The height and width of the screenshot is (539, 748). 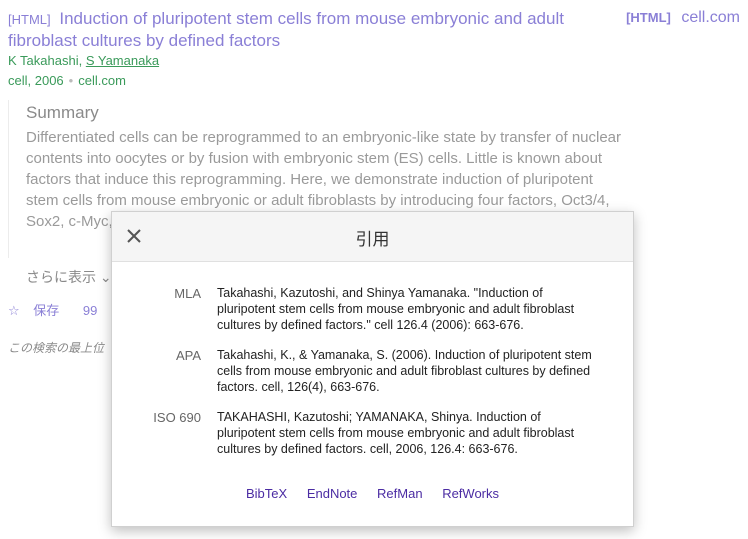 What do you see at coordinates (46, 310) in the screenshot?
I see `save-label: 保存` at bounding box center [46, 310].